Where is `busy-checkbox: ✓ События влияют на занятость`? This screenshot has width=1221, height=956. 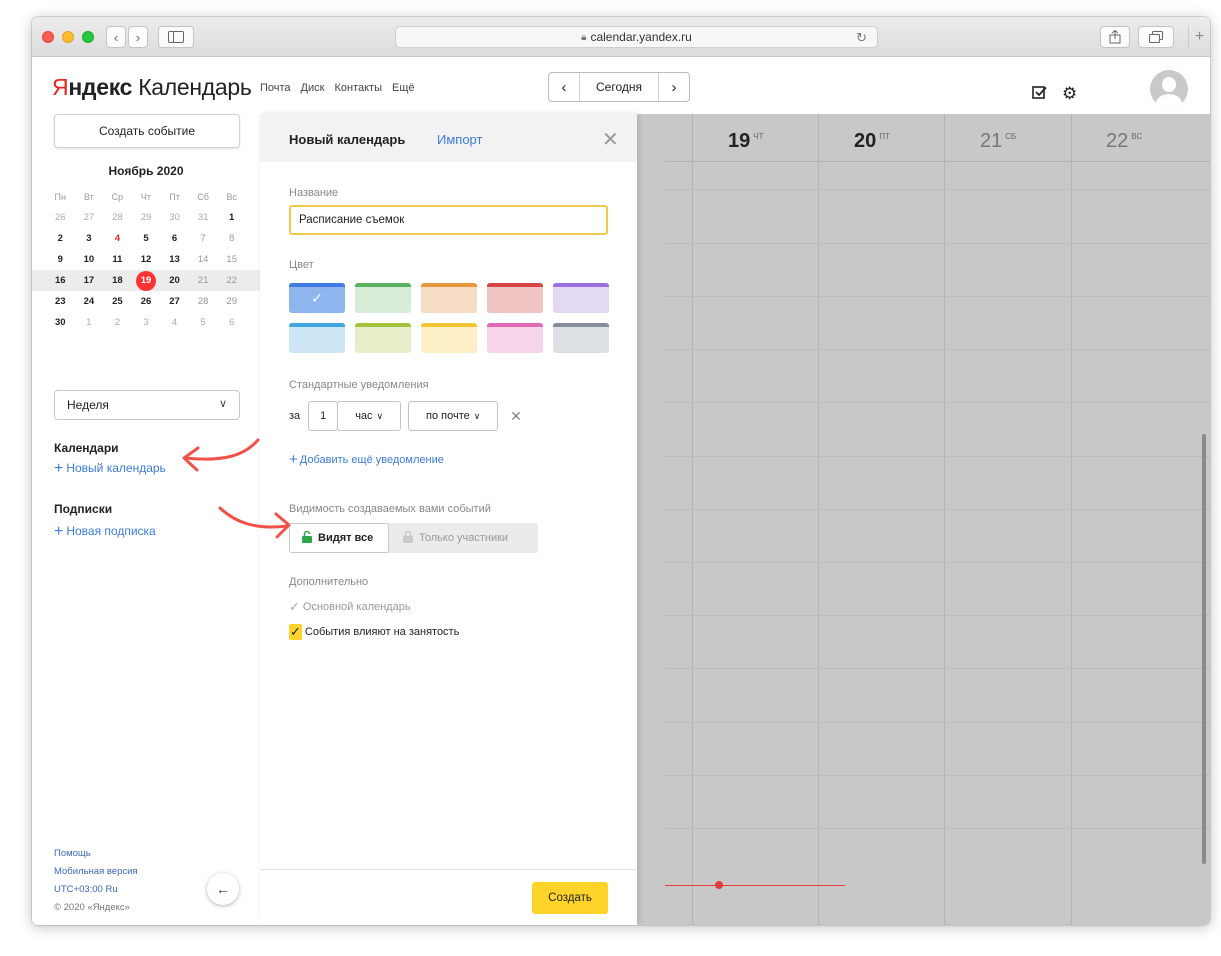
busy-checkbox: ✓ События влияют на занятость is located at coordinates (374, 632).